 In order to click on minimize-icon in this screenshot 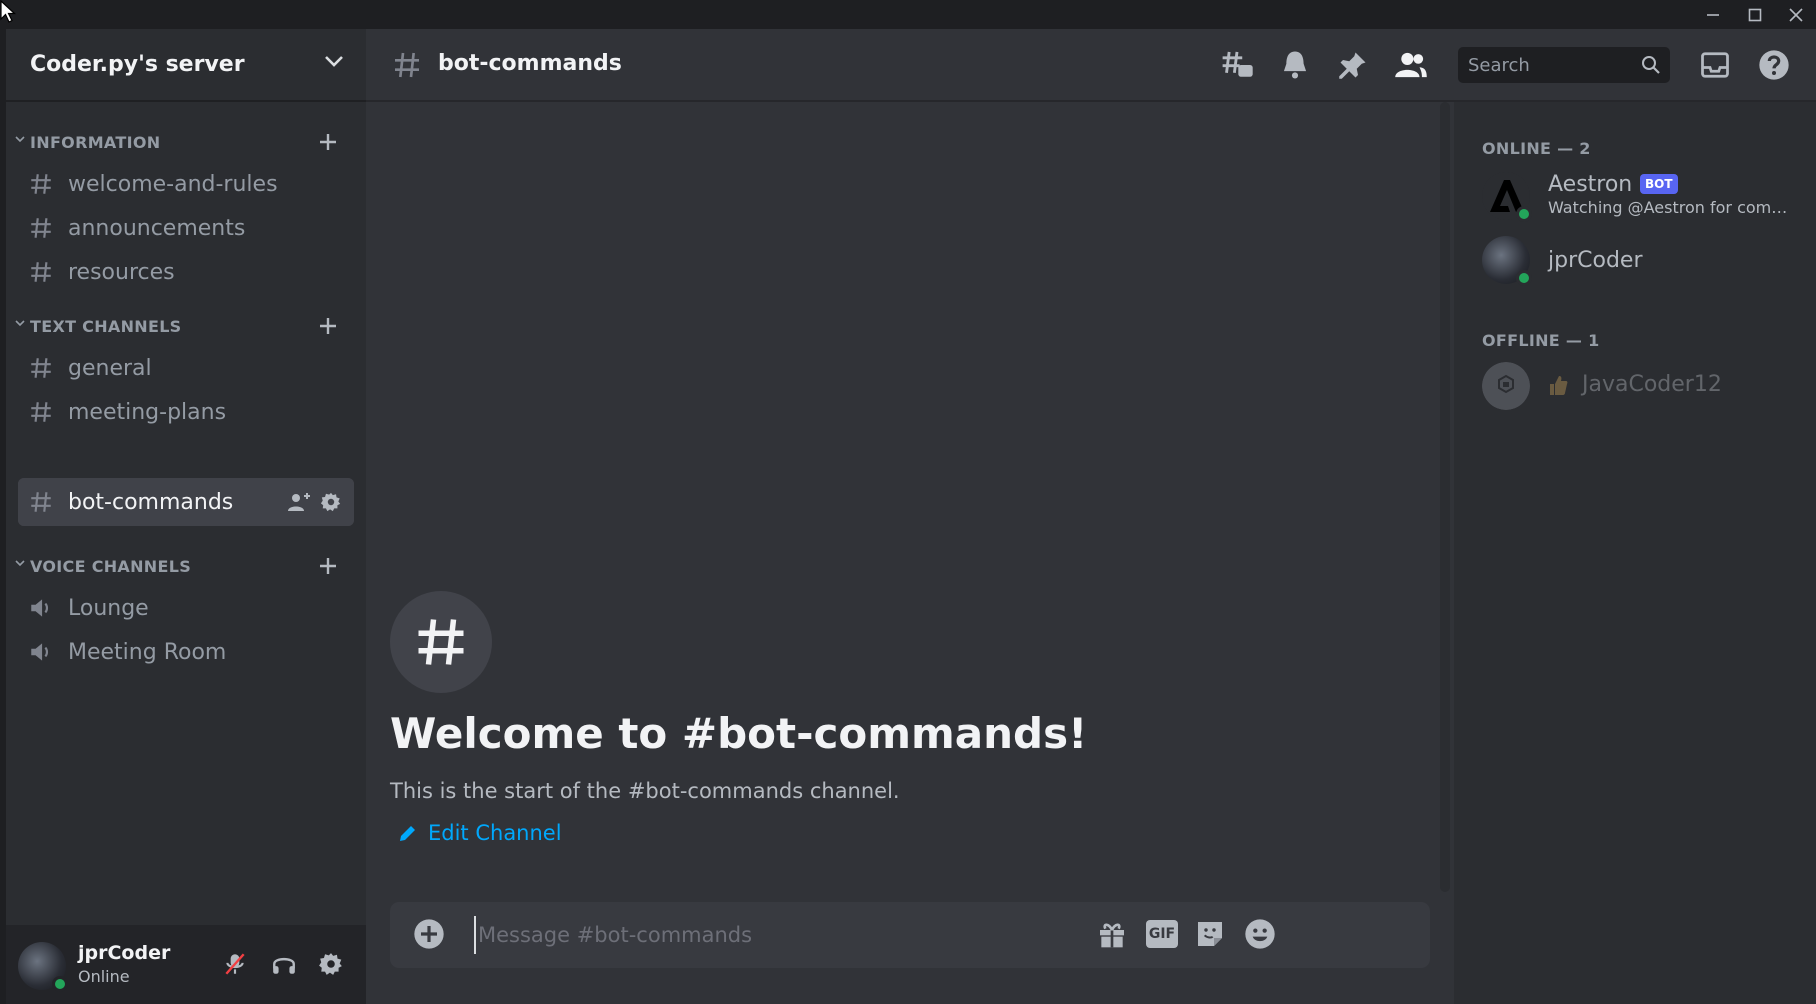, I will do `click(1713, 14)`.